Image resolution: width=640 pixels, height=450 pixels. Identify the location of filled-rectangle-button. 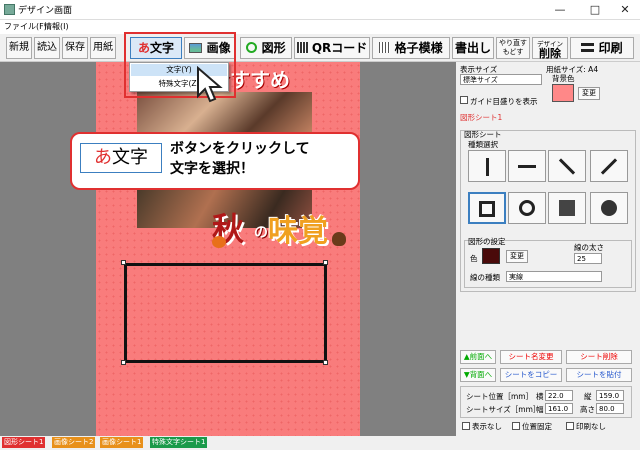
(567, 208).